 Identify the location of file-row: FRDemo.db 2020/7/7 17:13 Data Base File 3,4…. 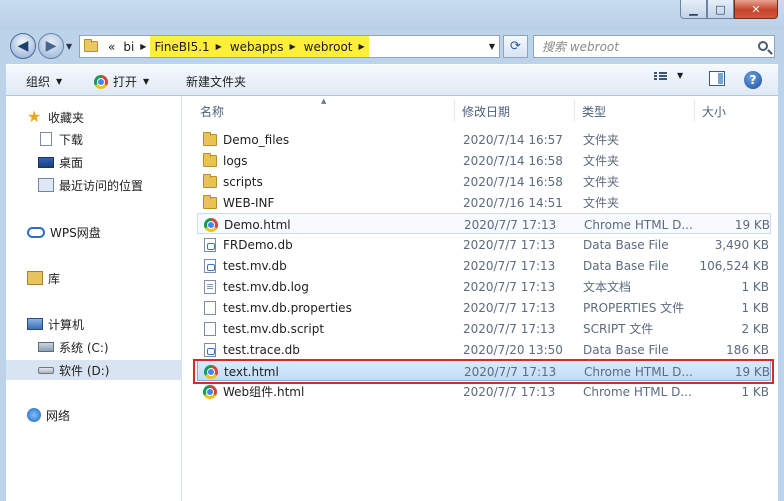
(484, 244).